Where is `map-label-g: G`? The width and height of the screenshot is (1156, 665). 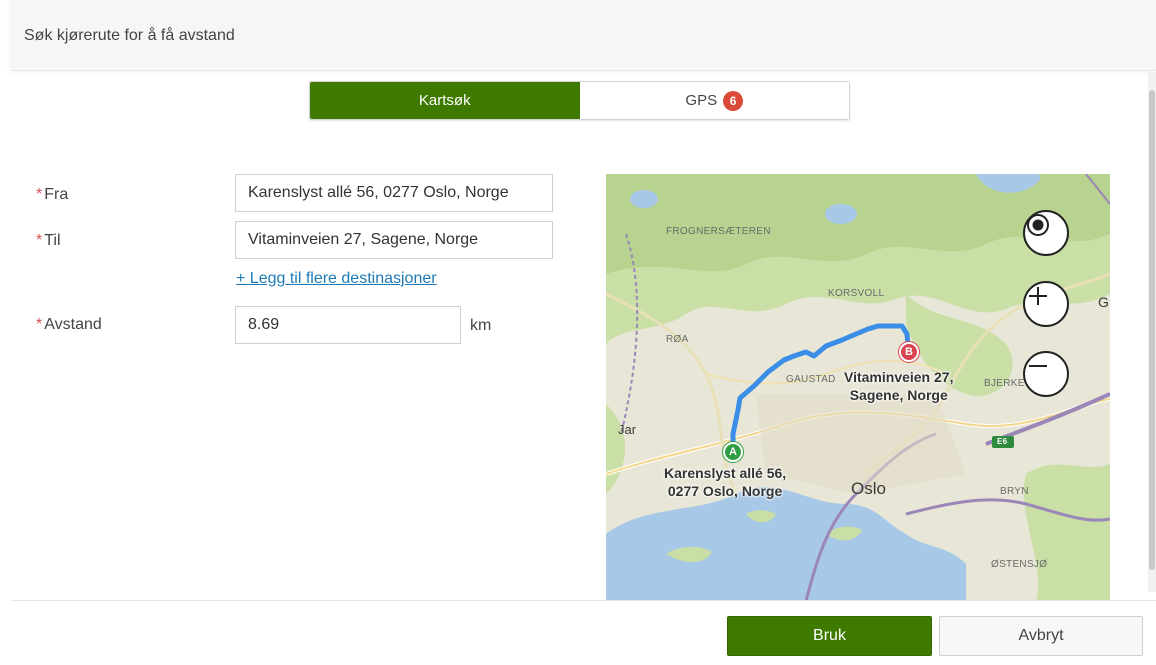 map-label-g: G is located at coordinates (1103, 302).